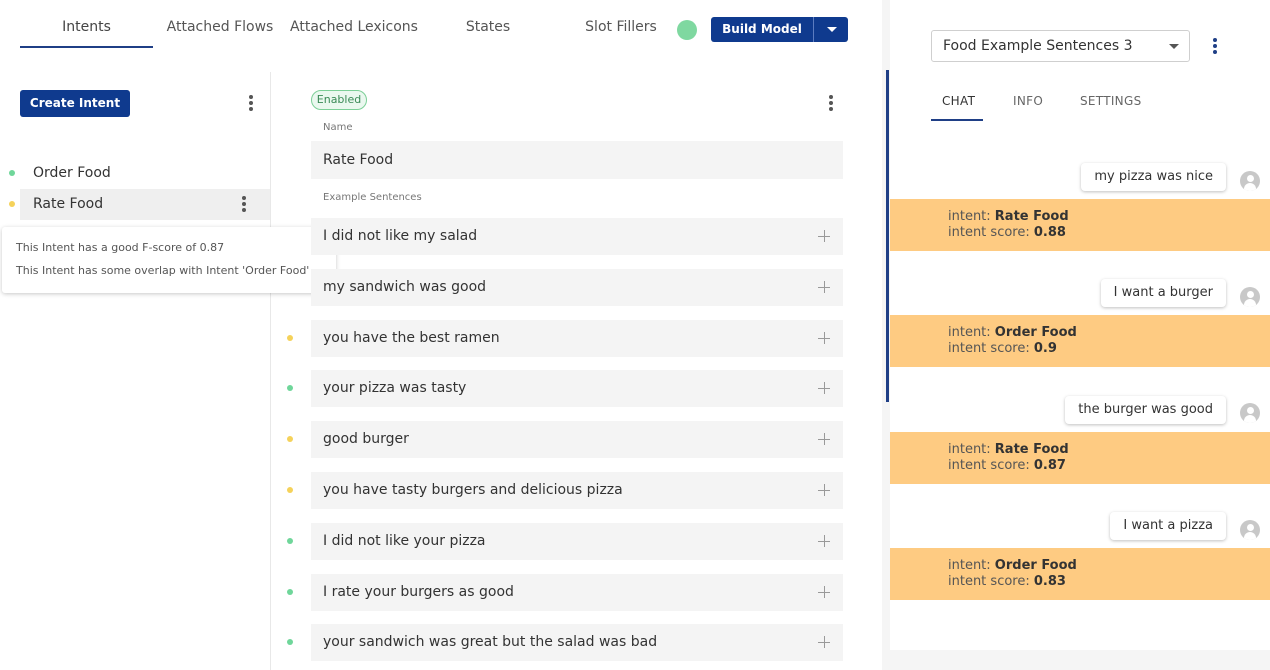 The image size is (1270, 670). Describe the element at coordinates (1080, 341) in the screenshot. I see `intent-result: intent: Order Food intent score: 0.9` at that location.